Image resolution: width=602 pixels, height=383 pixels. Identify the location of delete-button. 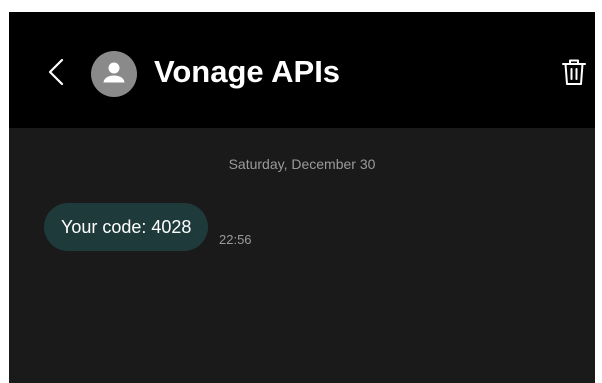
(574, 72).